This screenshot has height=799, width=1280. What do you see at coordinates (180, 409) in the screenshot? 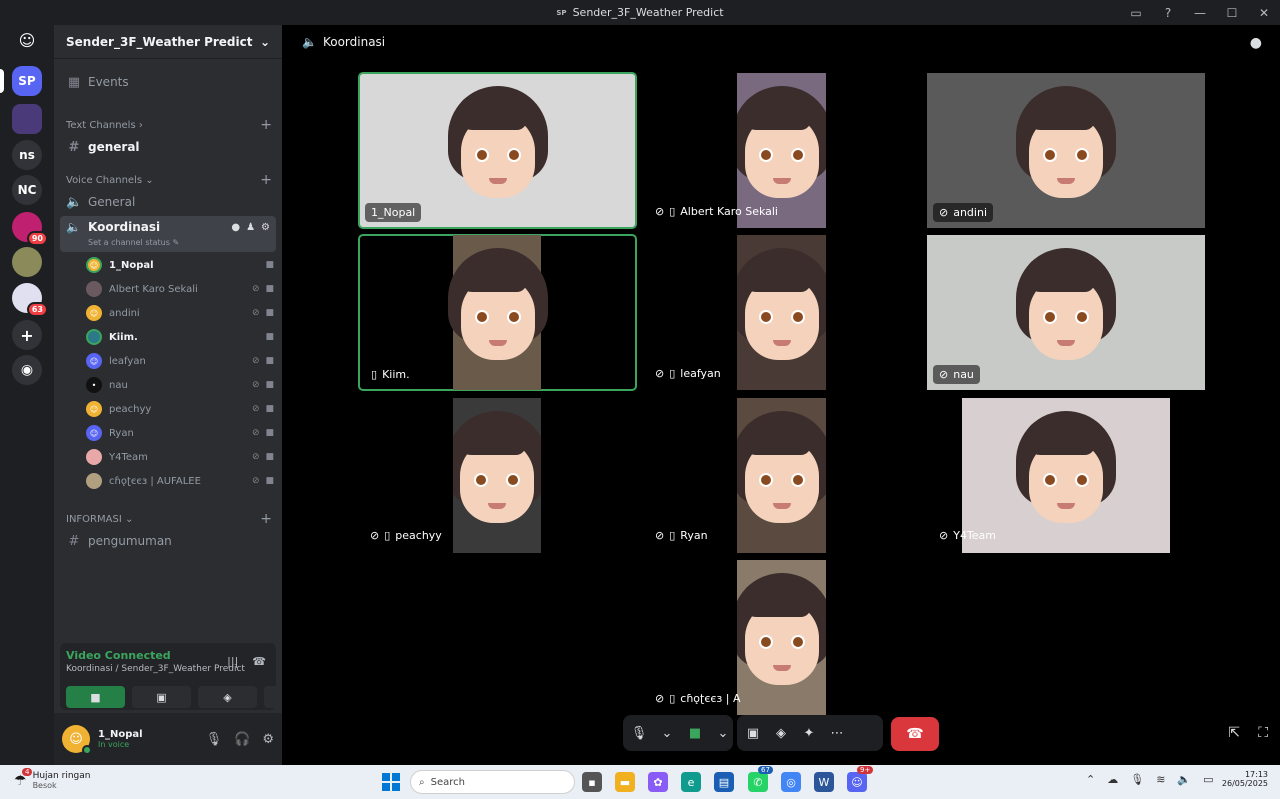
I see `member-peachyy: ☺ peachyy ⊘ ■` at bounding box center [180, 409].